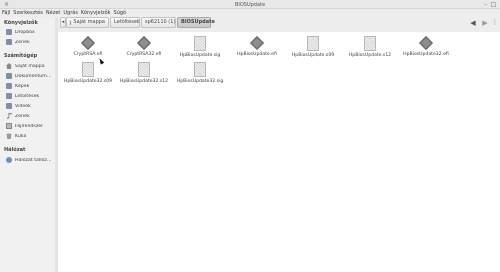 This screenshot has width=500, height=272. Describe the element at coordinates (257, 54) in the screenshot. I see `file-name: HpBiosUpdate.efi` at that location.